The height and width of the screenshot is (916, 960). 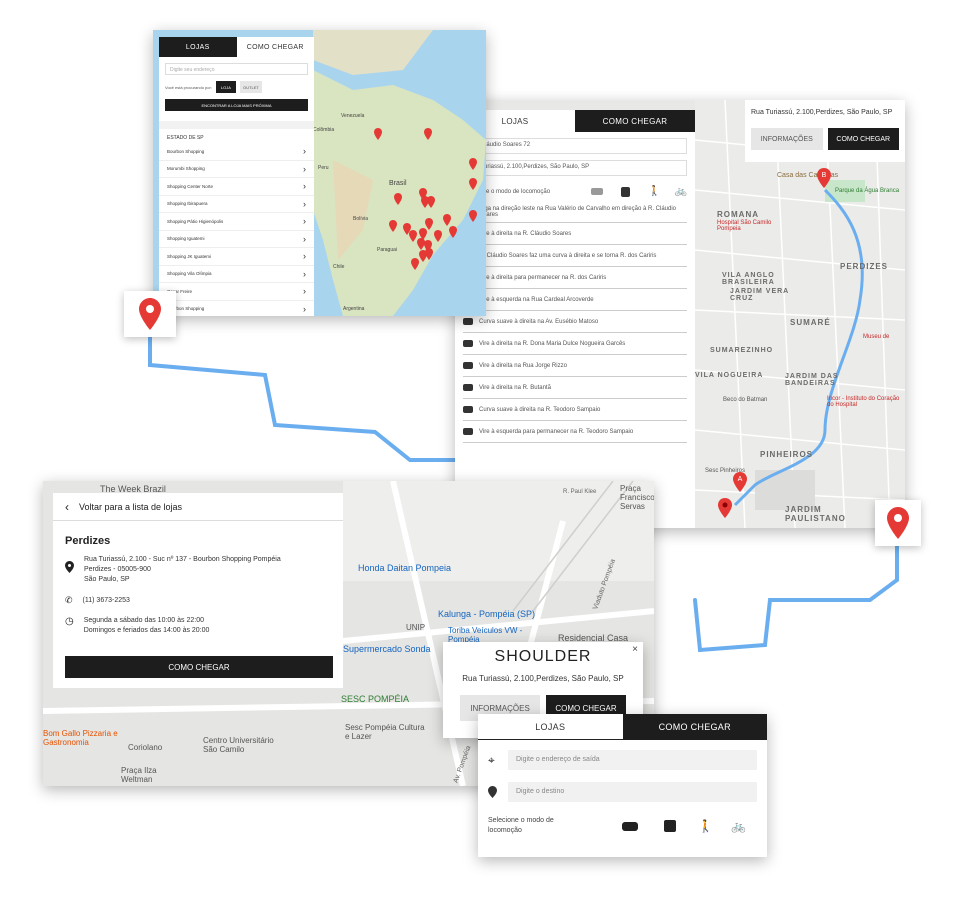 What do you see at coordinates (139, 775) in the screenshot?
I see `map-label: Praça Ilza Weltman` at bounding box center [139, 775].